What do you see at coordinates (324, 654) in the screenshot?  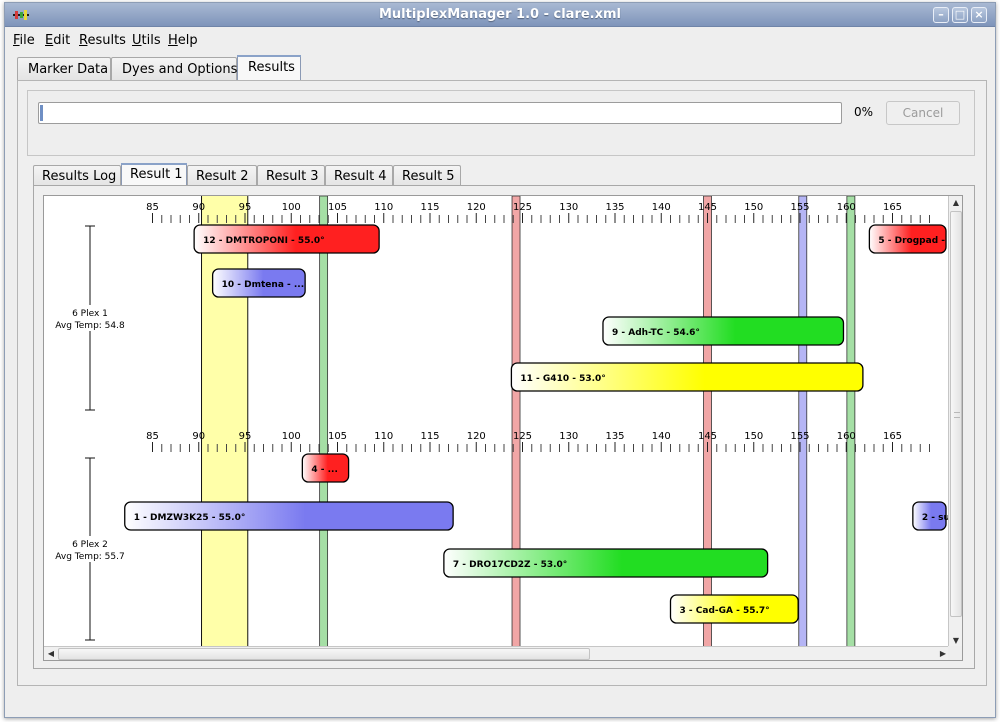 I see `horizontal-scroll-thumb` at bounding box center [324, 654].